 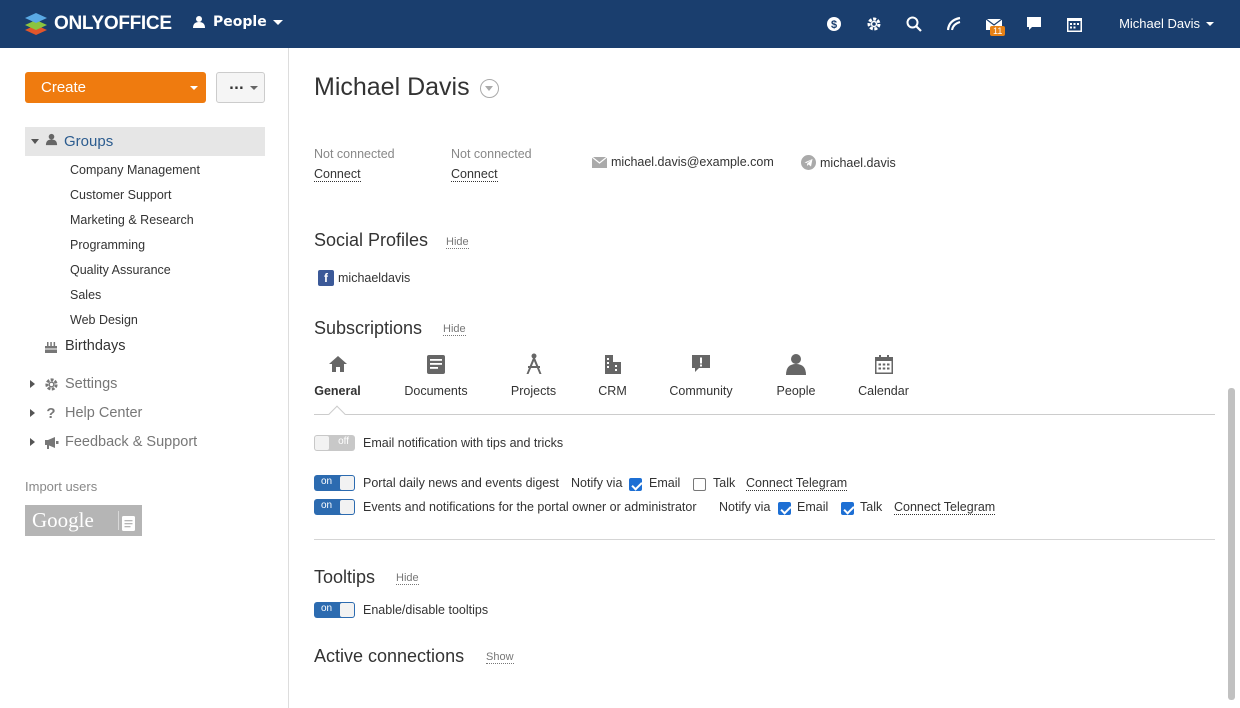 What do you see at coordinates (457, 242) in the screenshot?
I see `social-hide-link: Hide` at bounding box center [457, 242].